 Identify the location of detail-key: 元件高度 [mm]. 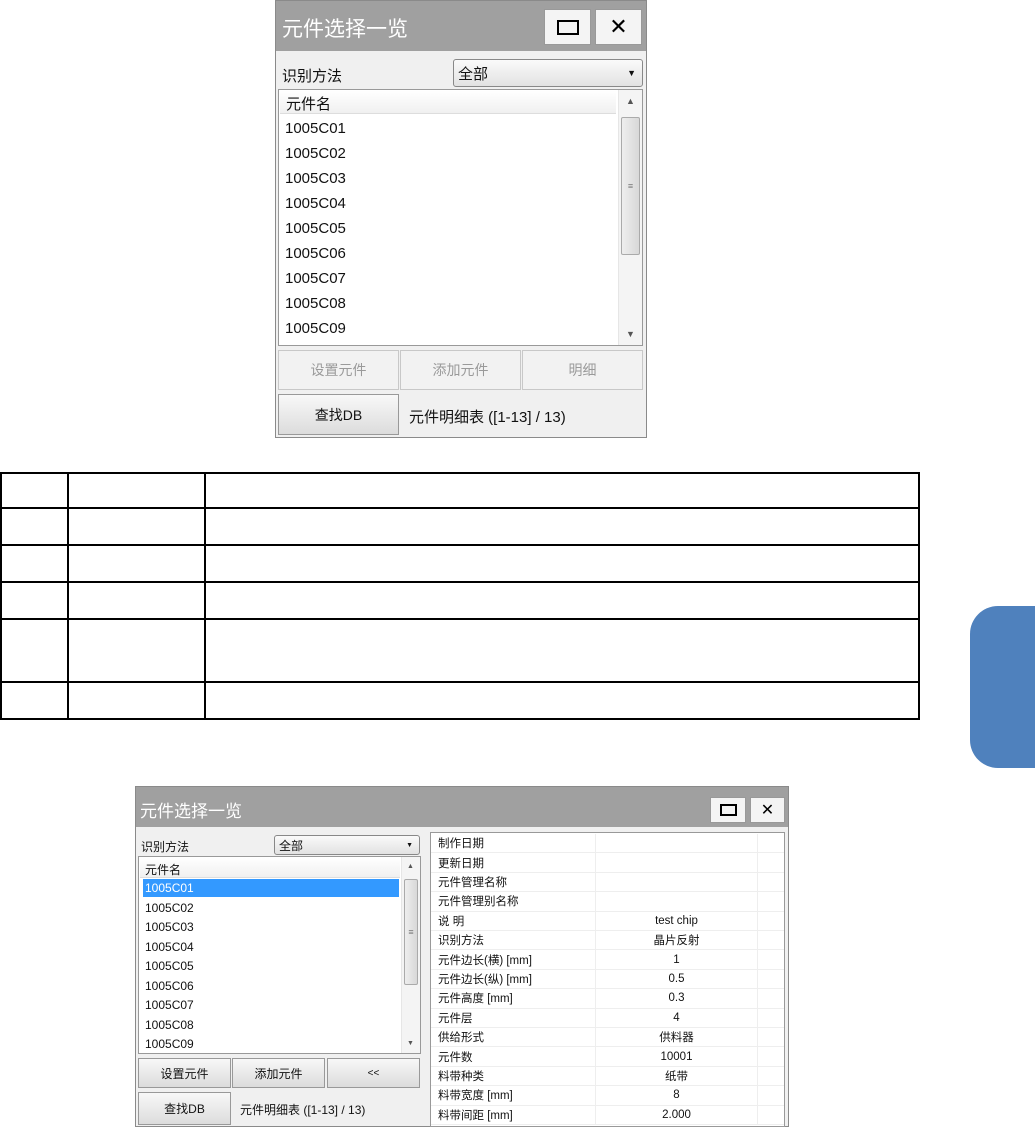
(513, 998).